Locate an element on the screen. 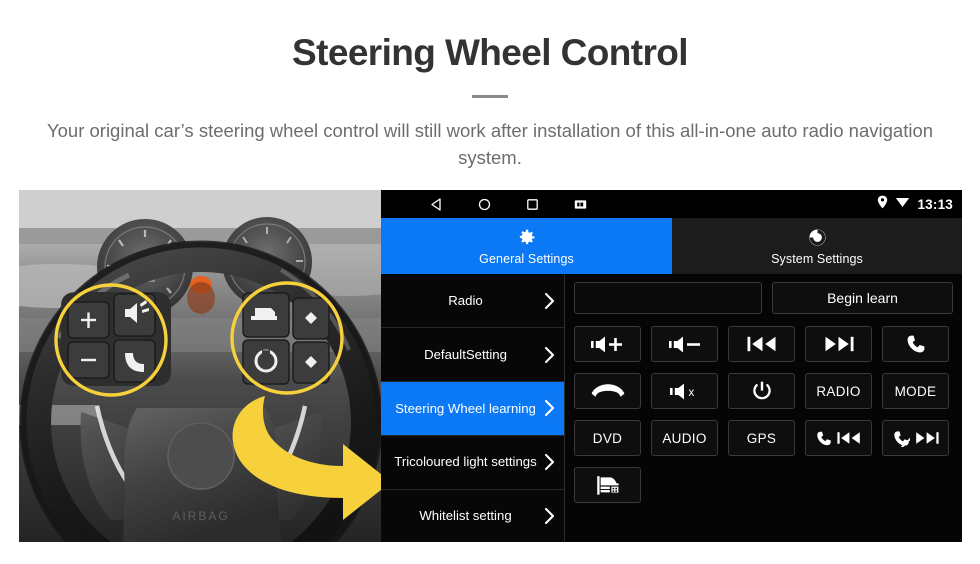 Image resolution: width=980 pixels, height=564 pixels. next-track-icon is located at coordinates (839, 344).